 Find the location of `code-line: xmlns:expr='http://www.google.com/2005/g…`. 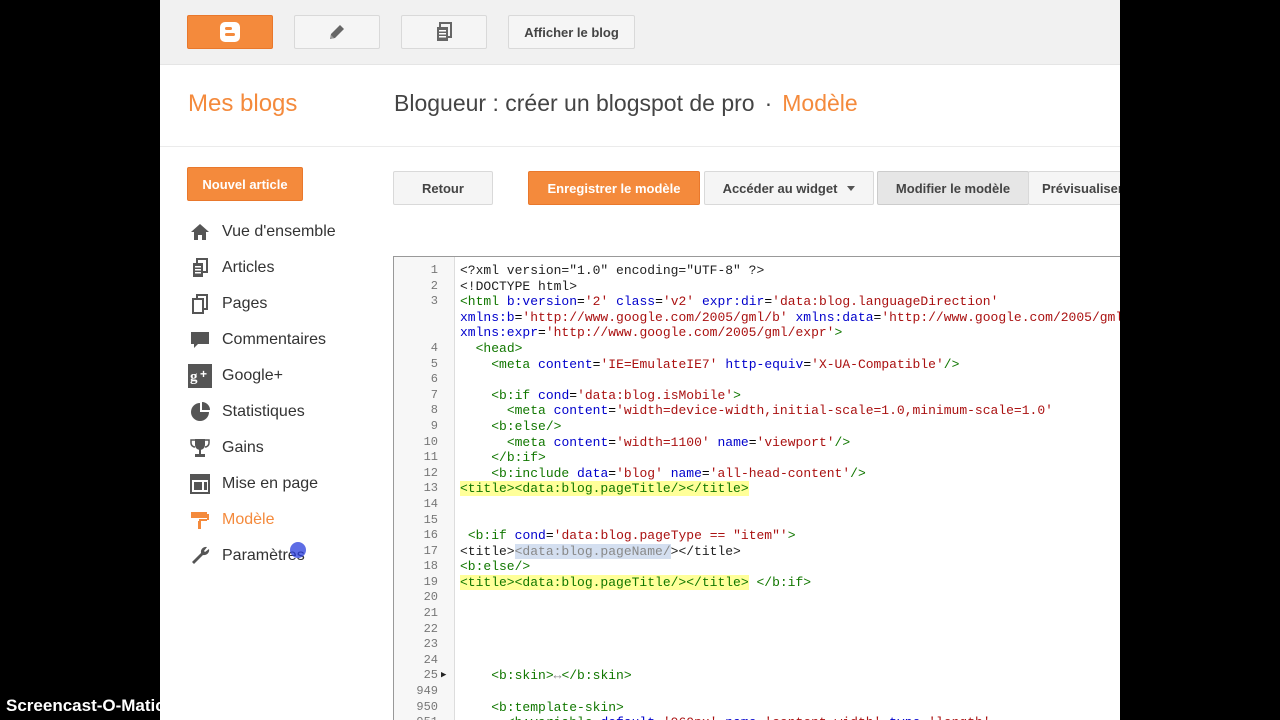

code-line: xmlns:expr='http://www.google.com/2005/g… is located at coordinates (757, 333).